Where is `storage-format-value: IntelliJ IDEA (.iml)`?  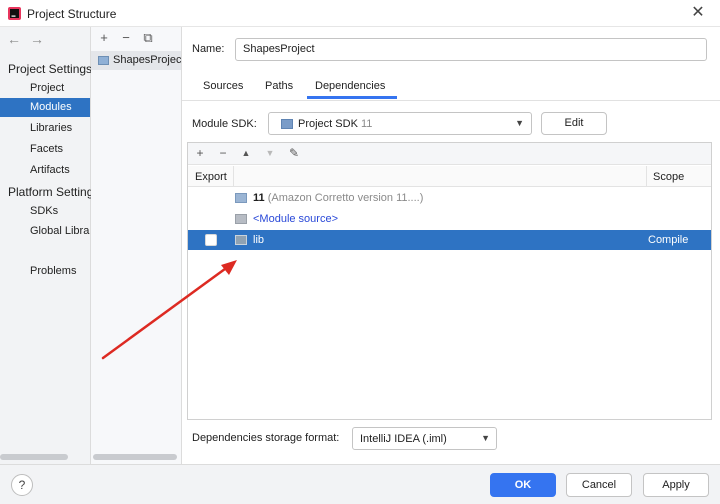 storage-format-value: IntelliJ IDEA (.iml) is located at coordinates (403, 439).